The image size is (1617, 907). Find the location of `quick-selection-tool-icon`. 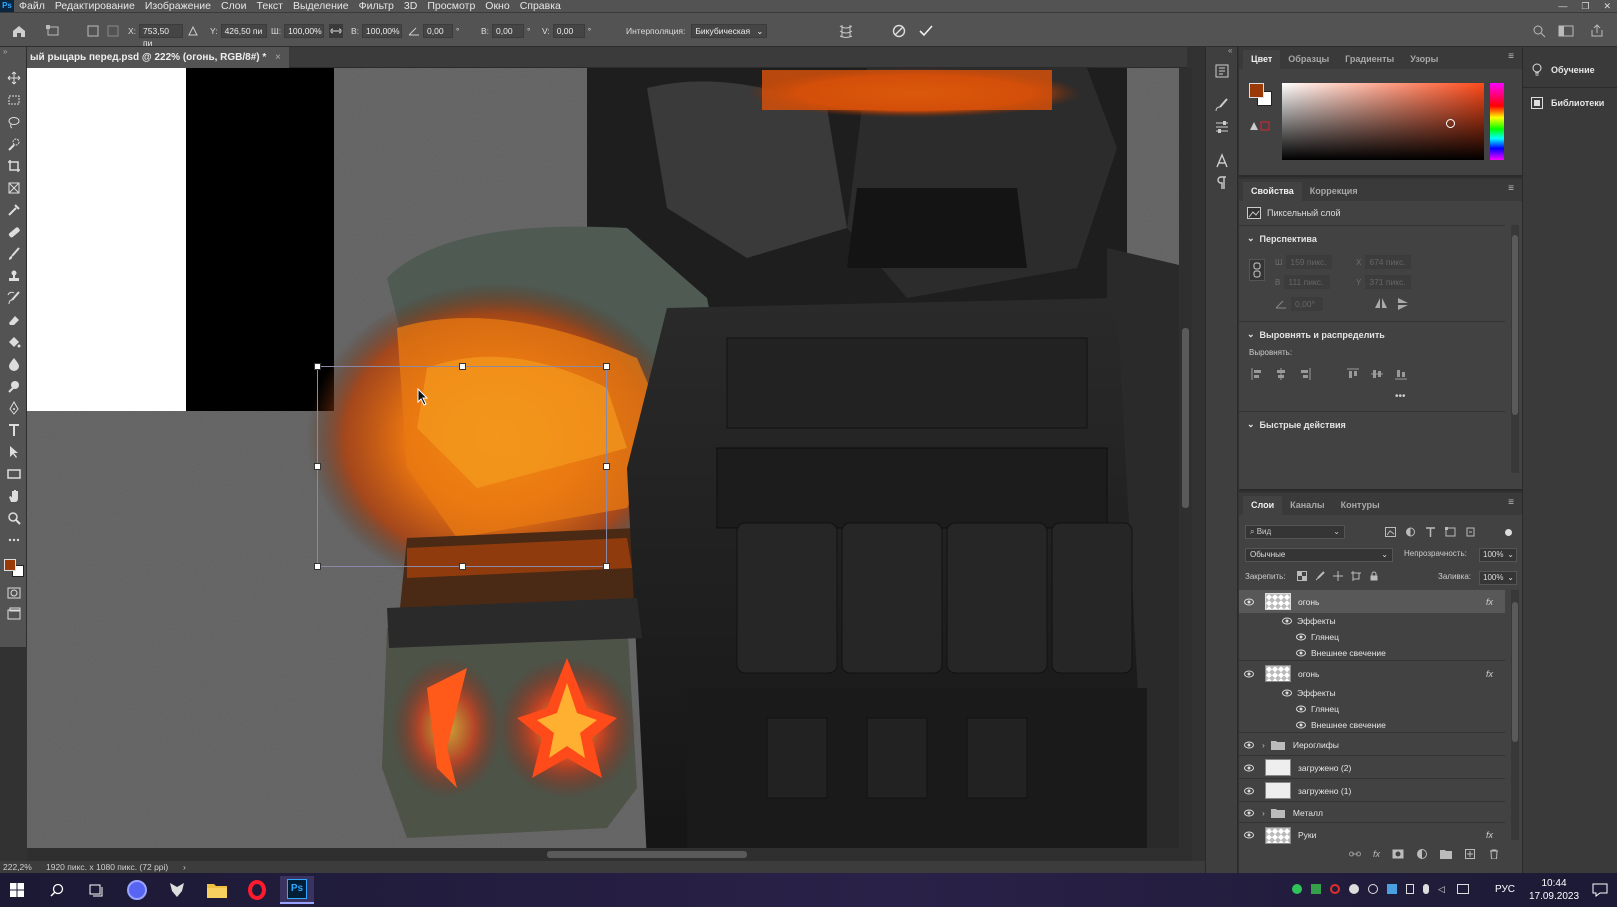

quick-selection-tool-icon is located at coordinates (13, 143).